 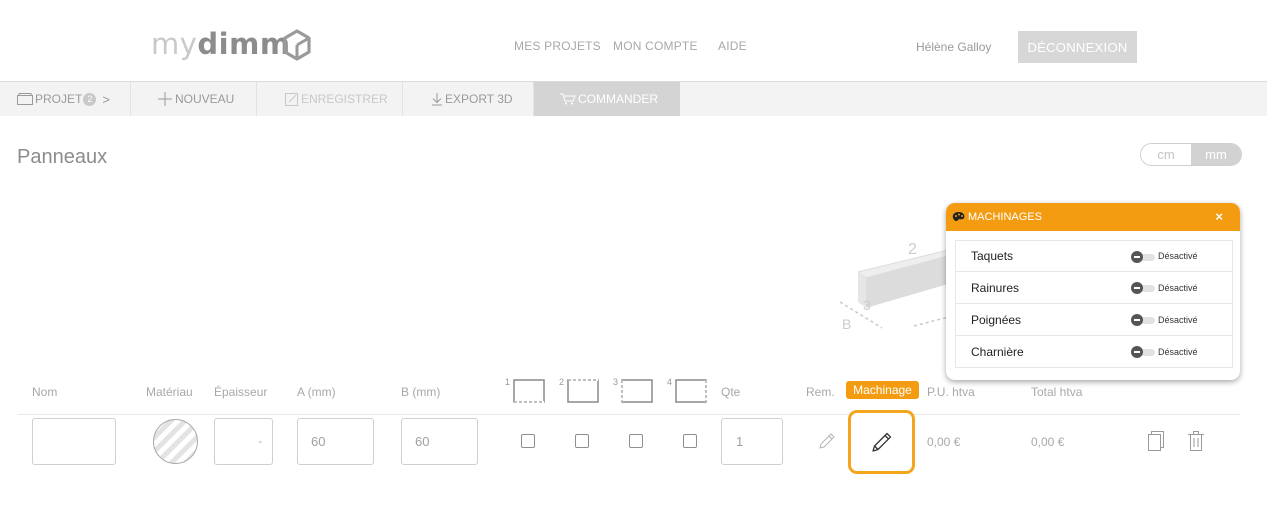 I want to click on unit-toggle: cm mm, so click(x=1191, y=154).